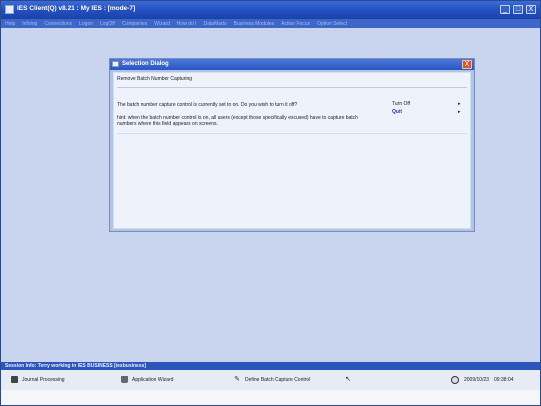  I want to click on menu-connections: Connections, so click(58, 24).